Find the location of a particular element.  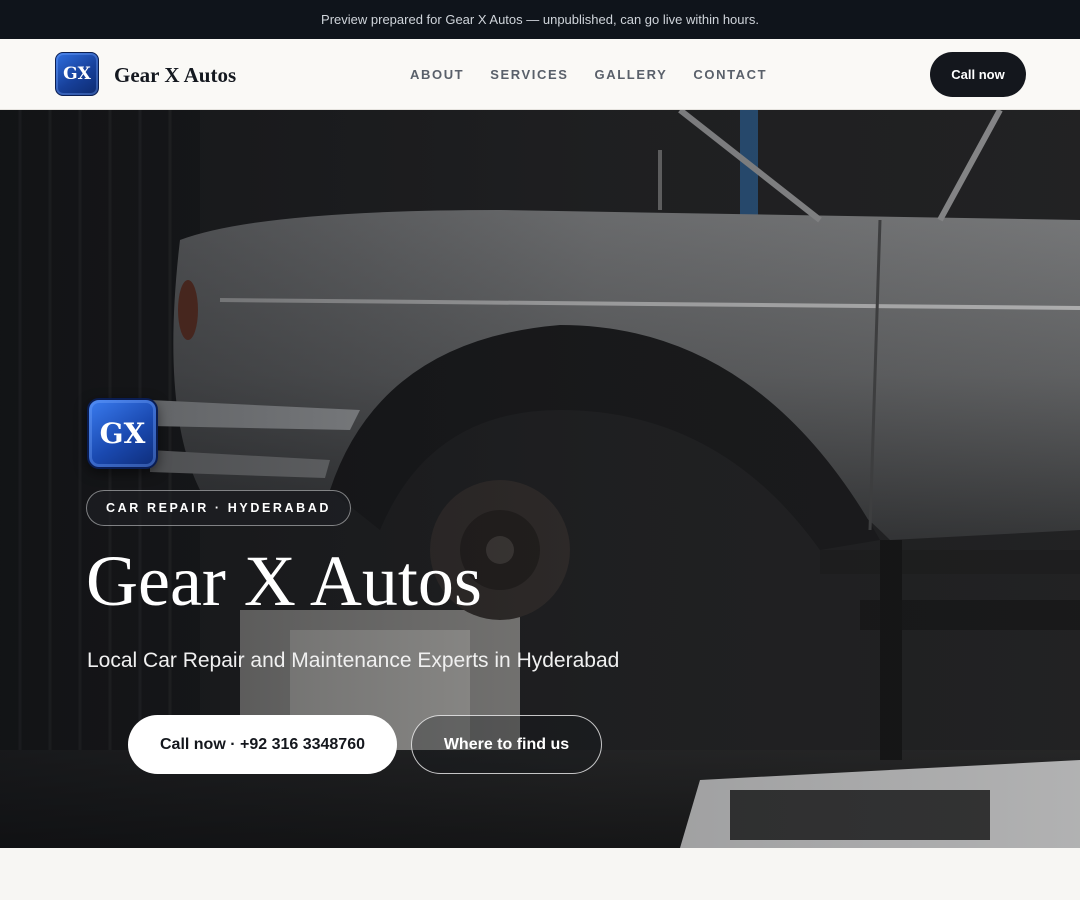

nav-link-gallery: GALLERY is located at coordinates (631, 74).